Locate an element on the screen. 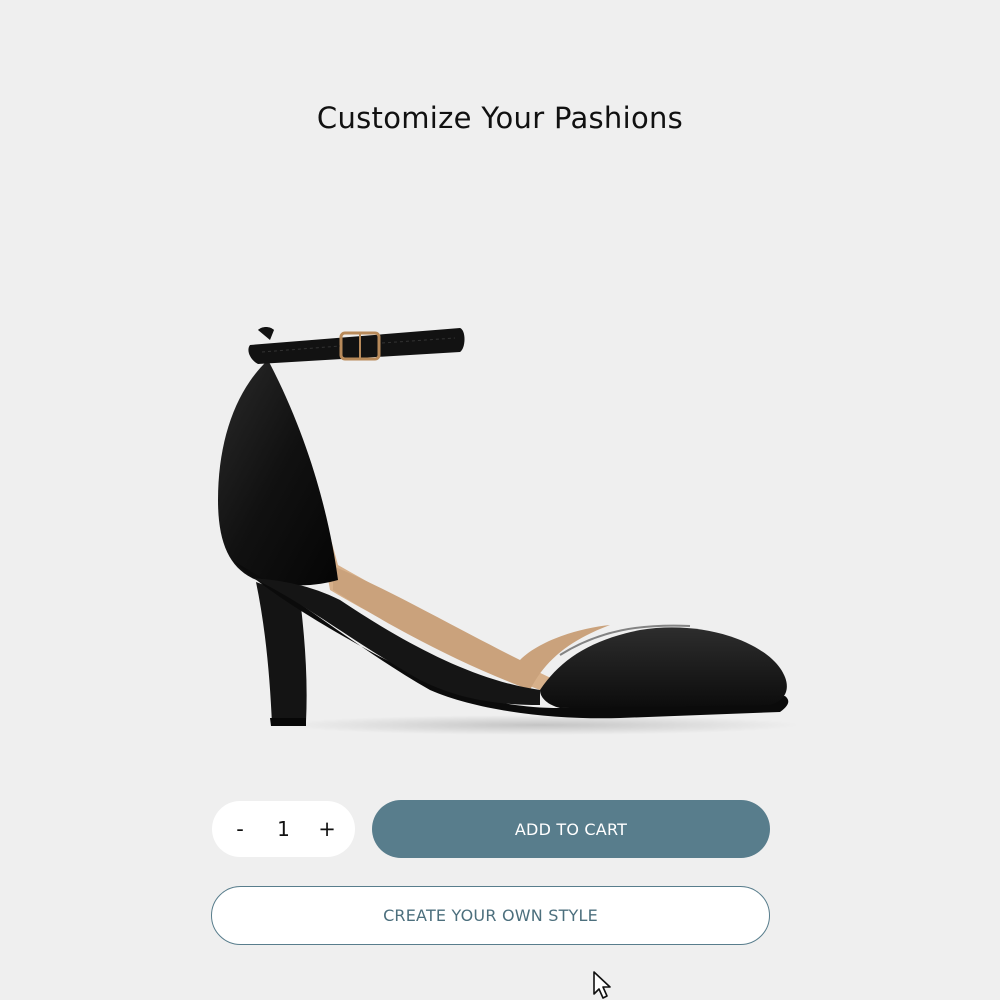 Image resolution: width=1000 pixels, height=1000 pixels. quantity-stepper: - 1 + is located at coordinates (283, 829).